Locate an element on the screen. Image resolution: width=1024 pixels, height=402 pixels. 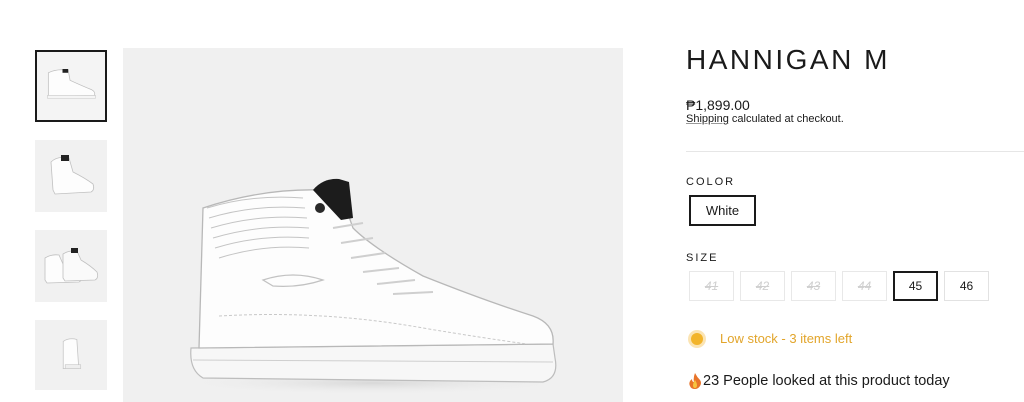
size-option-46: 46 is located at coordinates (966, 286).